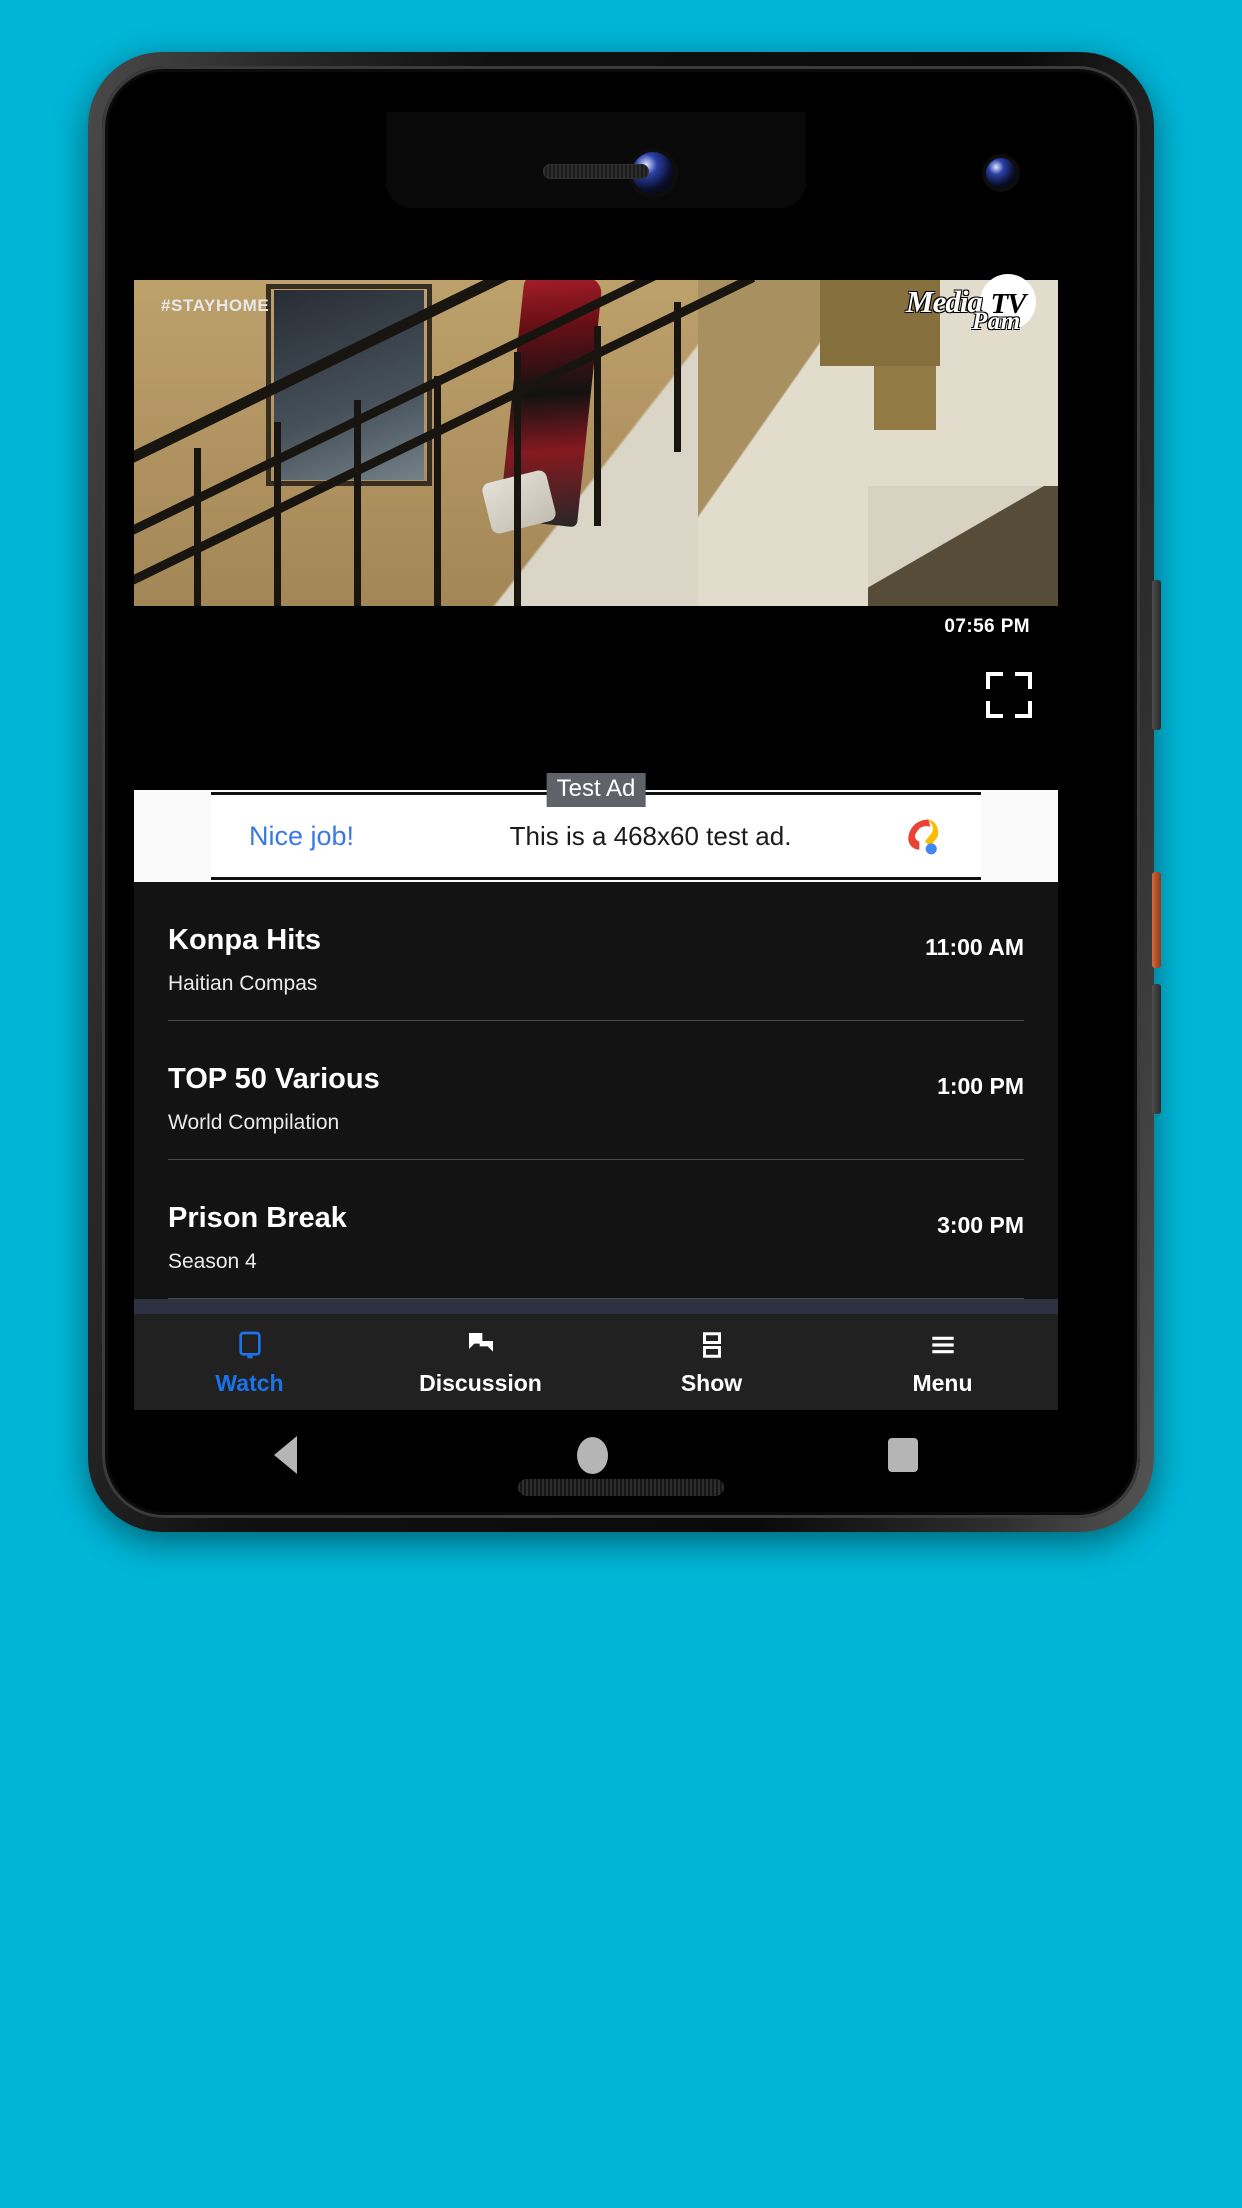 The image size is (1242, 2208). I want to click on program-subtitle: World Compilation, so click(254, 1122).